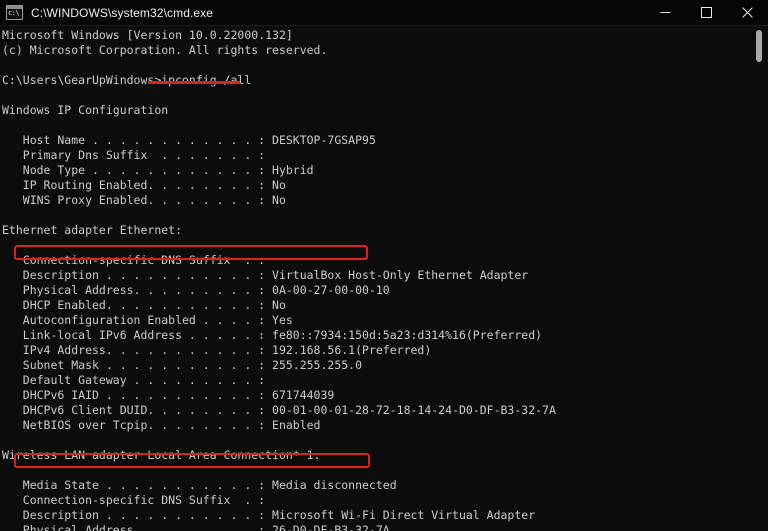 The image size is (768, 531). I want to click on window-title: C:\WINDOWS\system32\cmd.exe, so click(122, 12).